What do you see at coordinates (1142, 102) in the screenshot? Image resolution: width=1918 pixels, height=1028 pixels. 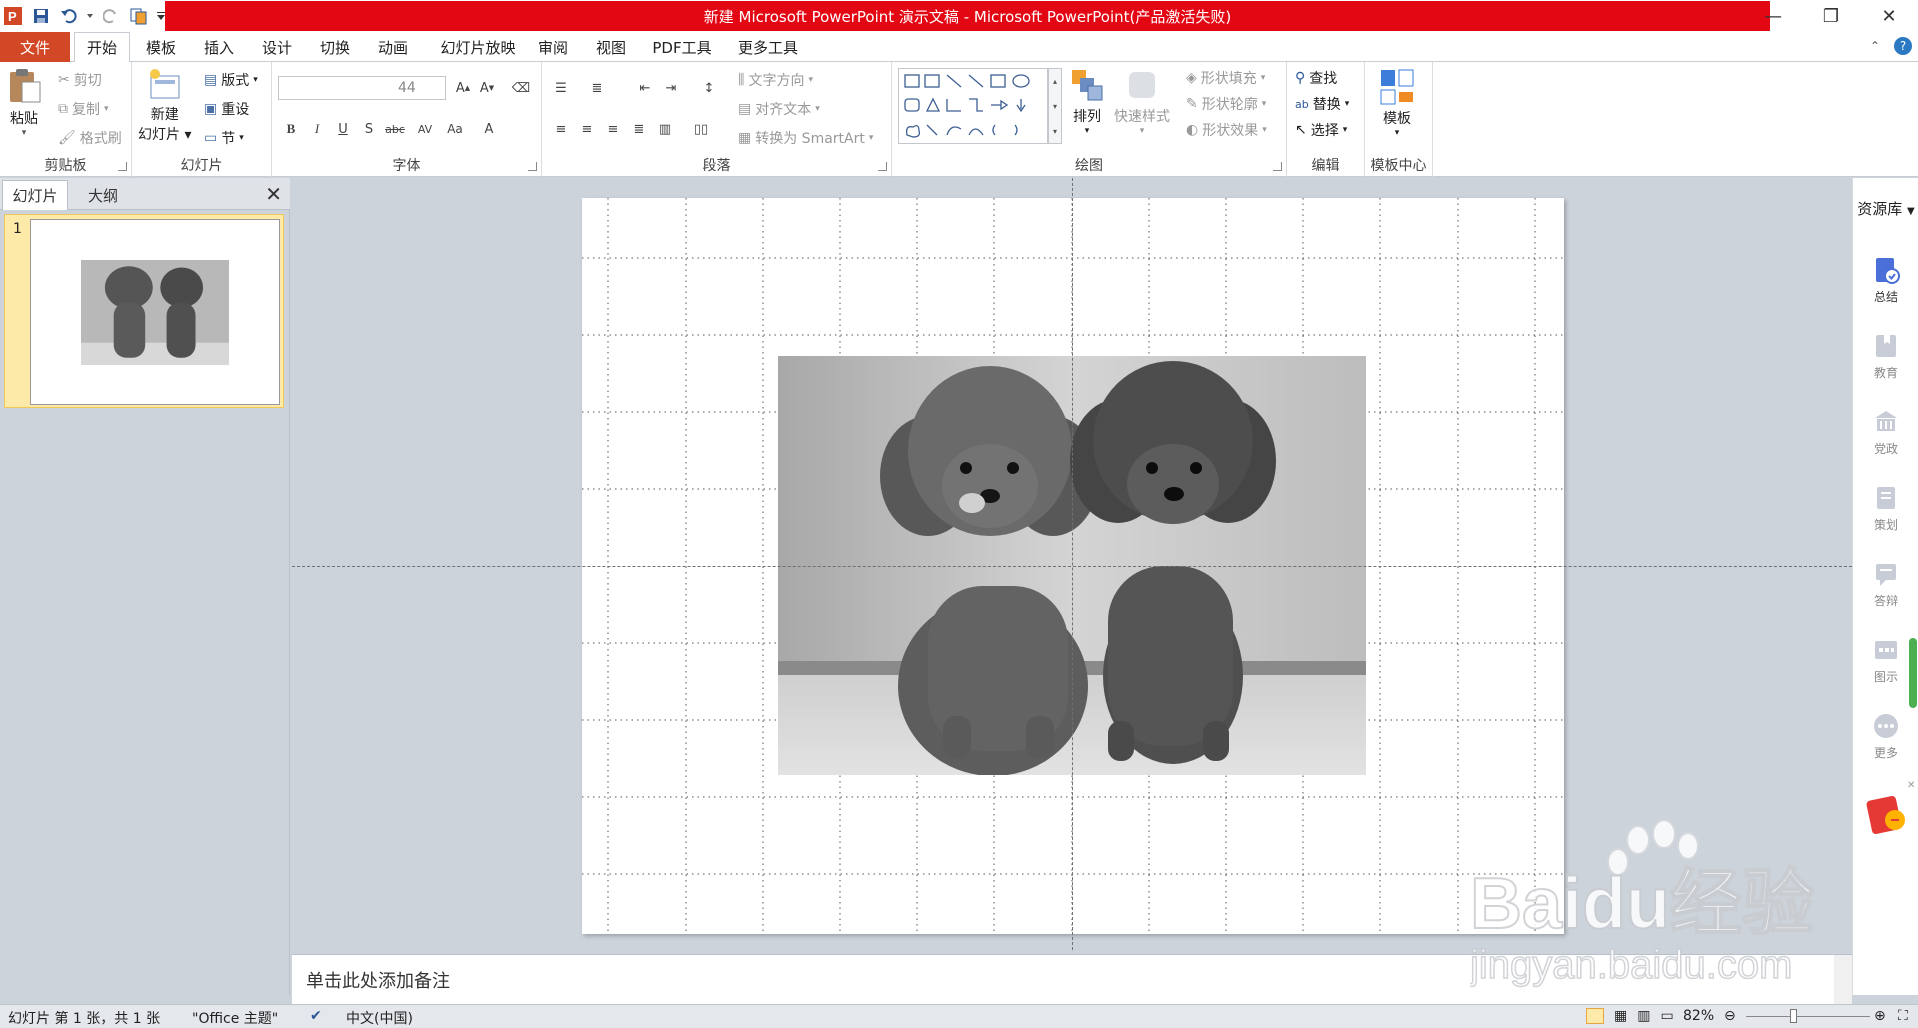 I see `quick-styles-button: 快速样式 ▾` at bounding box center [1142, 102].